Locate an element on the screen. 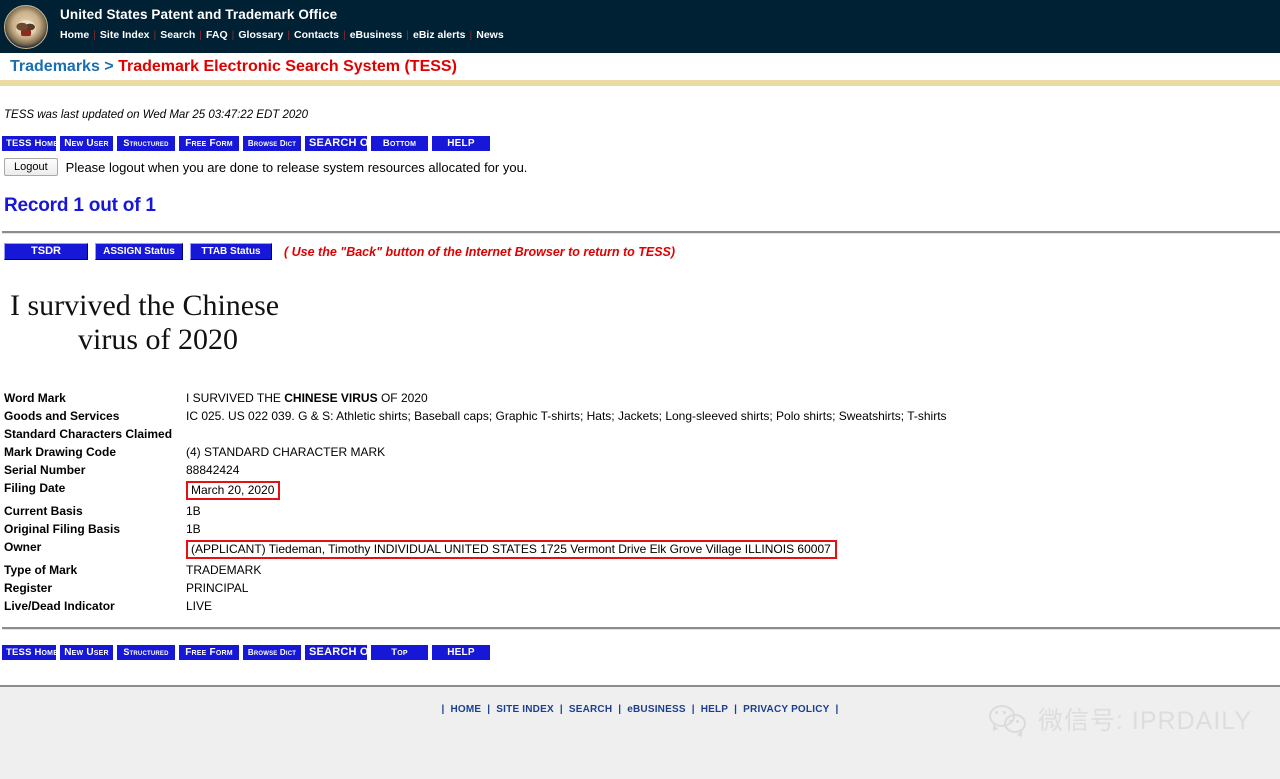 The height and width of the screenshot is (779, 1280). mark-image-line-2: virus of 2020 is located at coordinates (158, 339).